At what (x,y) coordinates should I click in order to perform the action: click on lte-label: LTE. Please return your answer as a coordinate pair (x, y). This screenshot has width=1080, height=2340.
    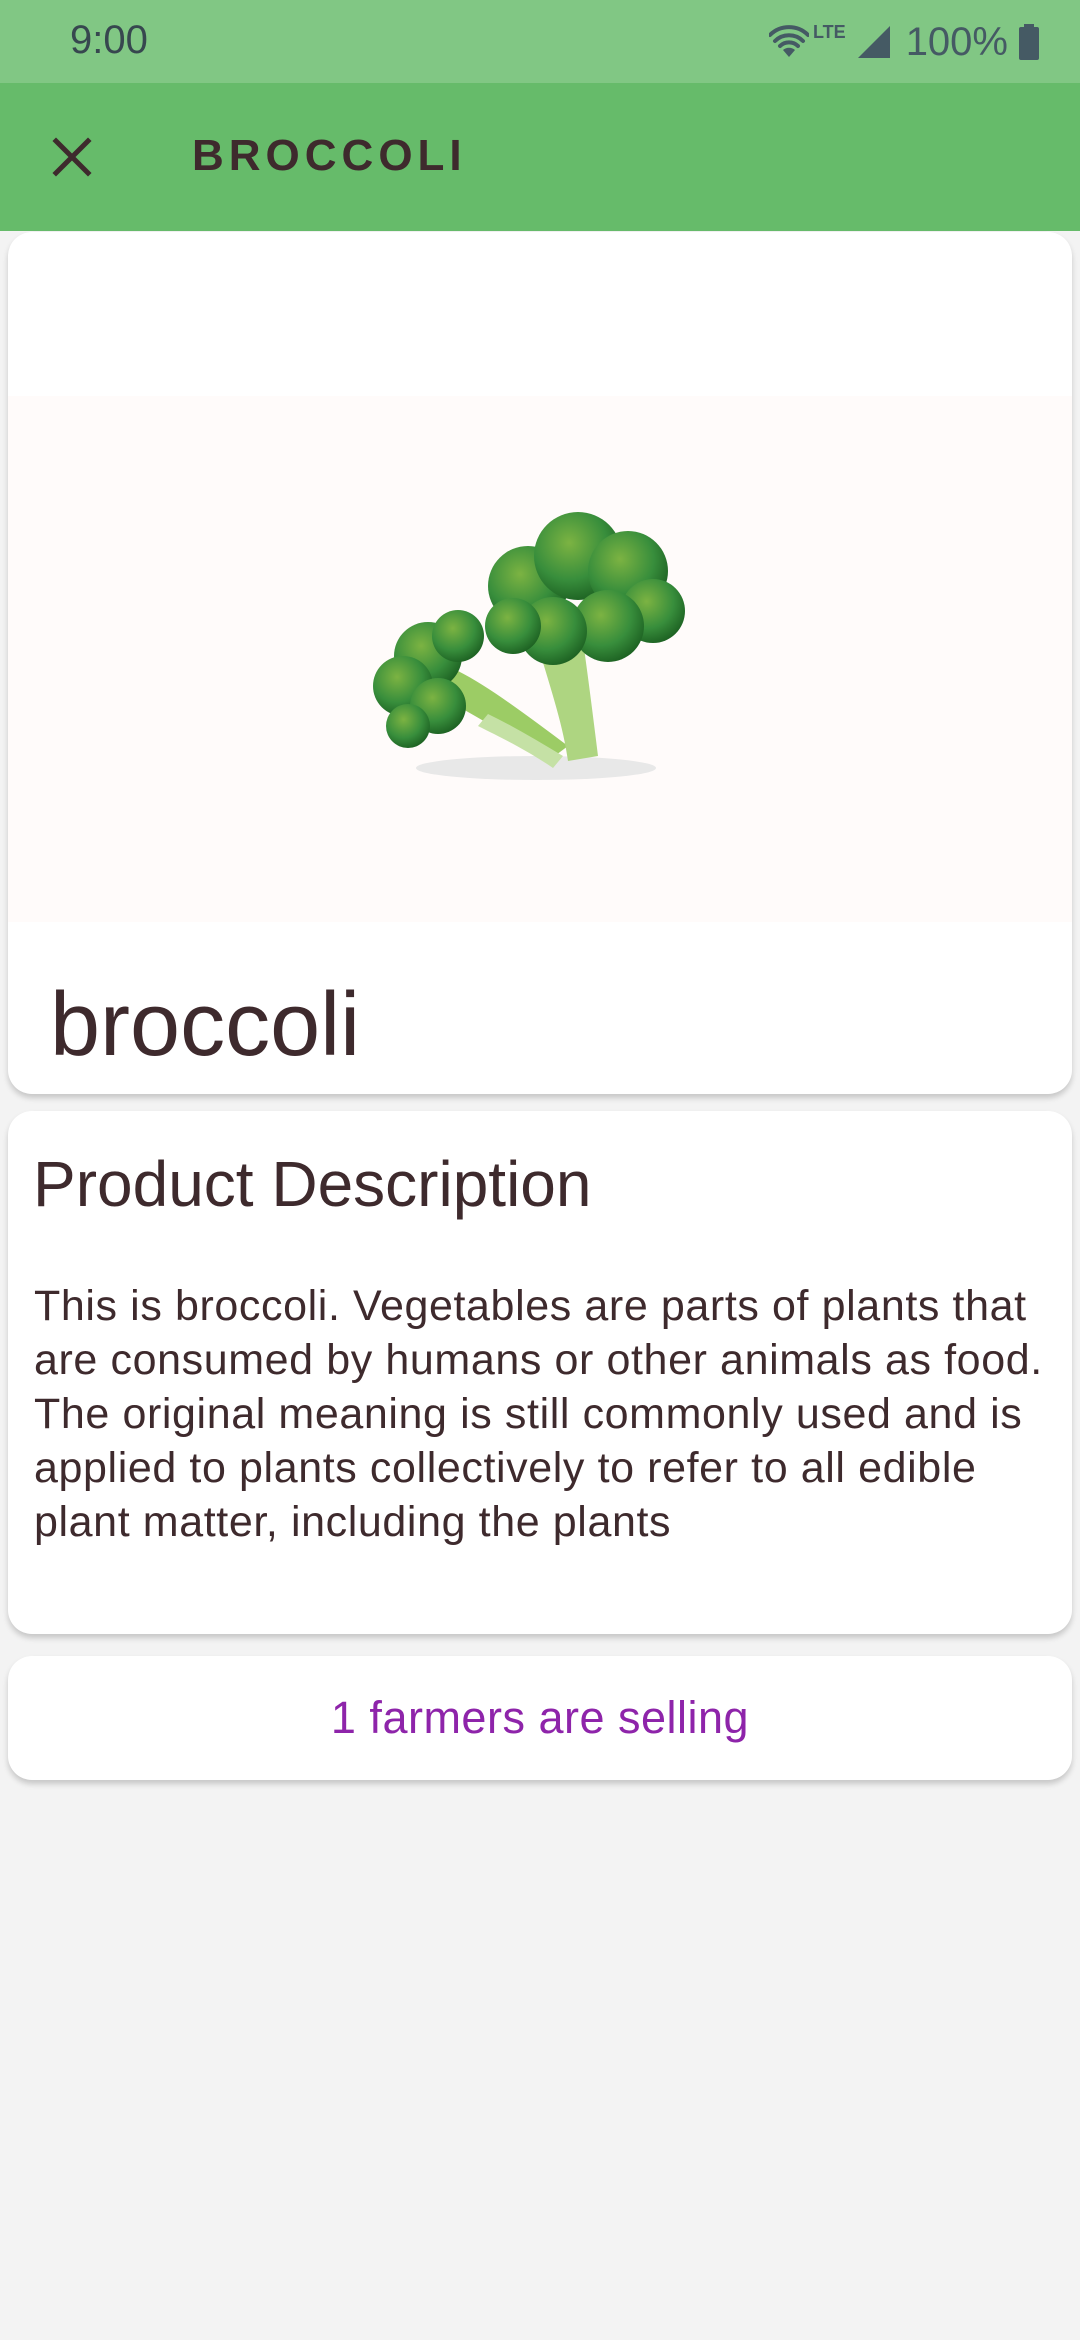
    Looking at the image, I should click on (829, 31).